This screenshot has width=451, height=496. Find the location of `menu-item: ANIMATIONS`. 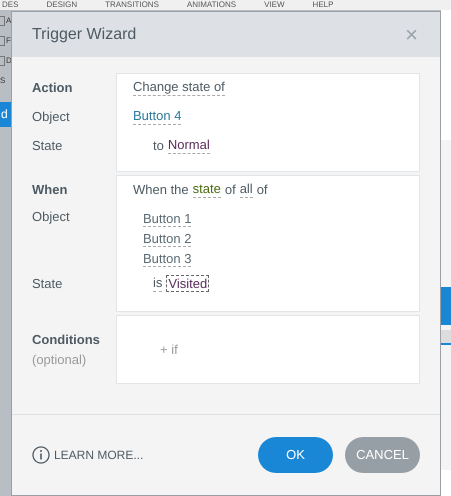

menu-item: ANIMATIONS is located at coordinates (211, 5).